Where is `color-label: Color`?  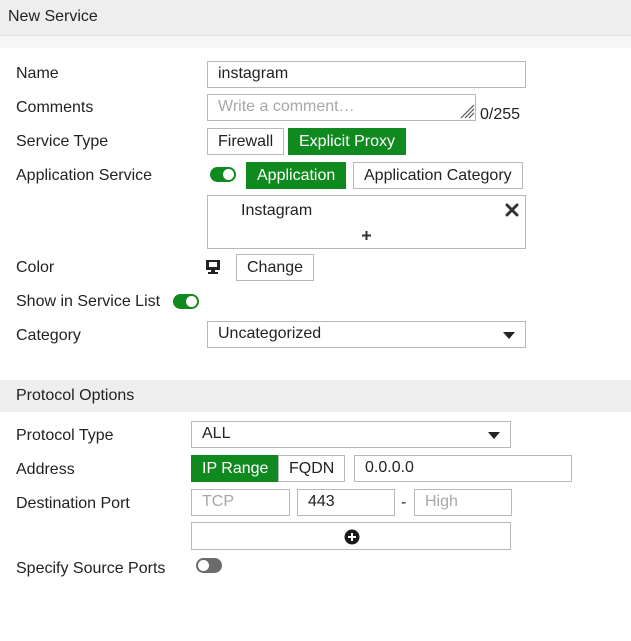
color-label: Color is located at coordinates (35, 267).